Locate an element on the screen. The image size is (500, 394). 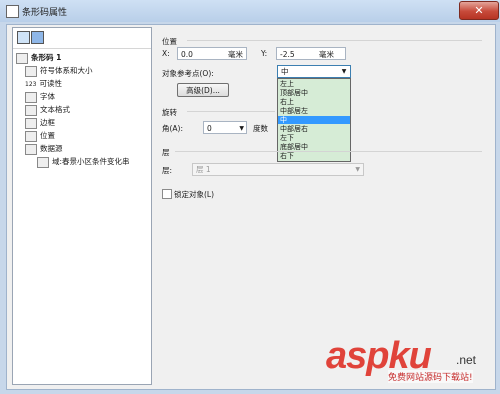
tree-item-position: 位置 is located at coordinates (40, 135).